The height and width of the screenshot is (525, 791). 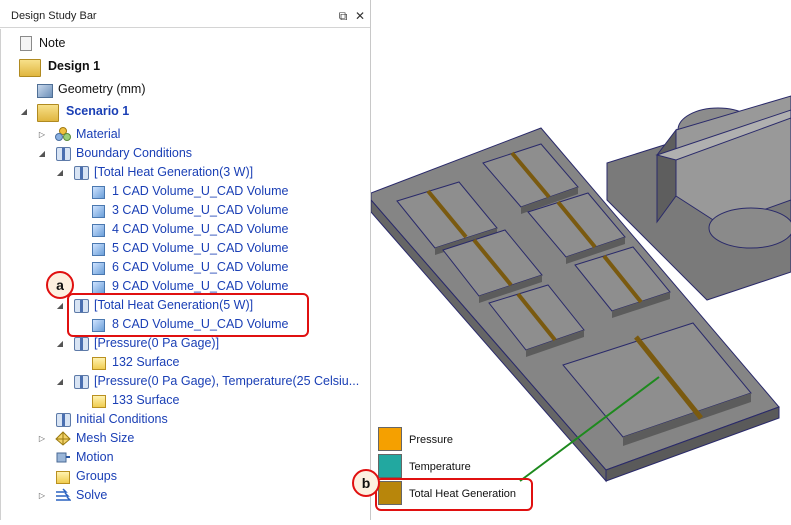 I want to click on tree-item-surface: 132 Surface, so click(x=181, y=362).